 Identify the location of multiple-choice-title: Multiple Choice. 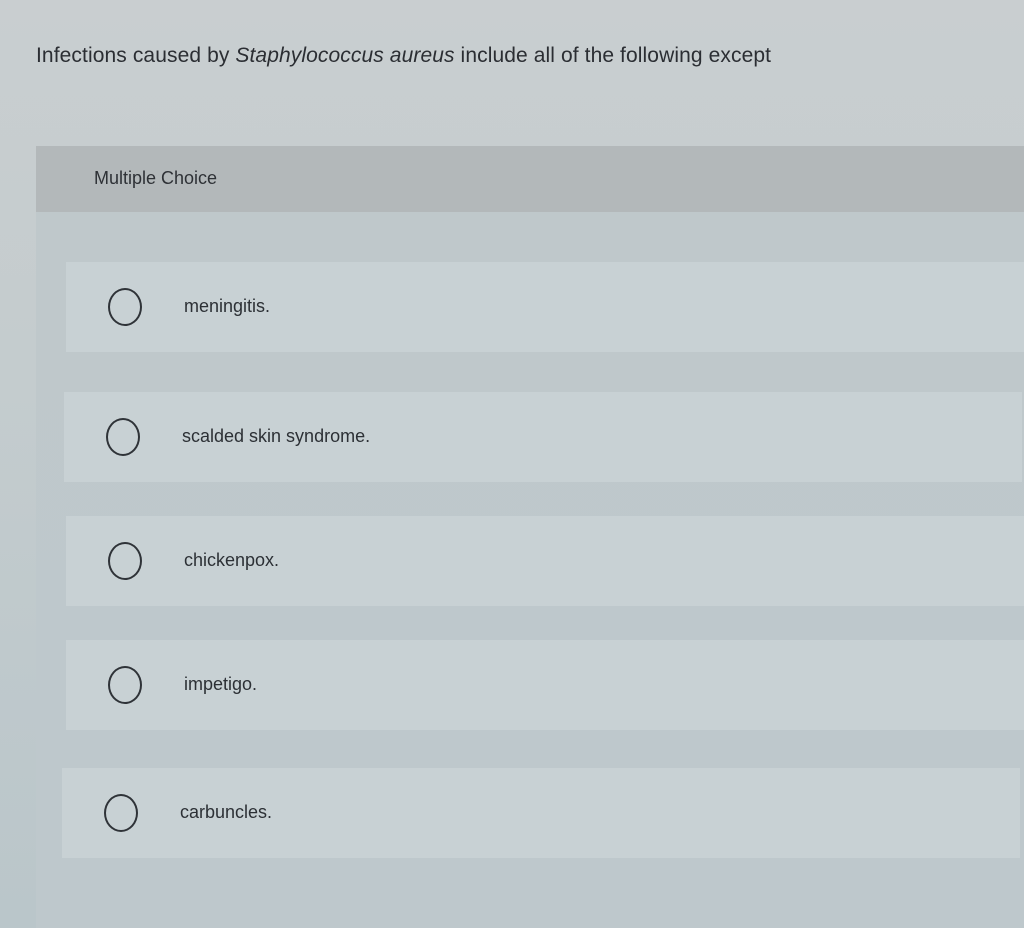
(156, 178).